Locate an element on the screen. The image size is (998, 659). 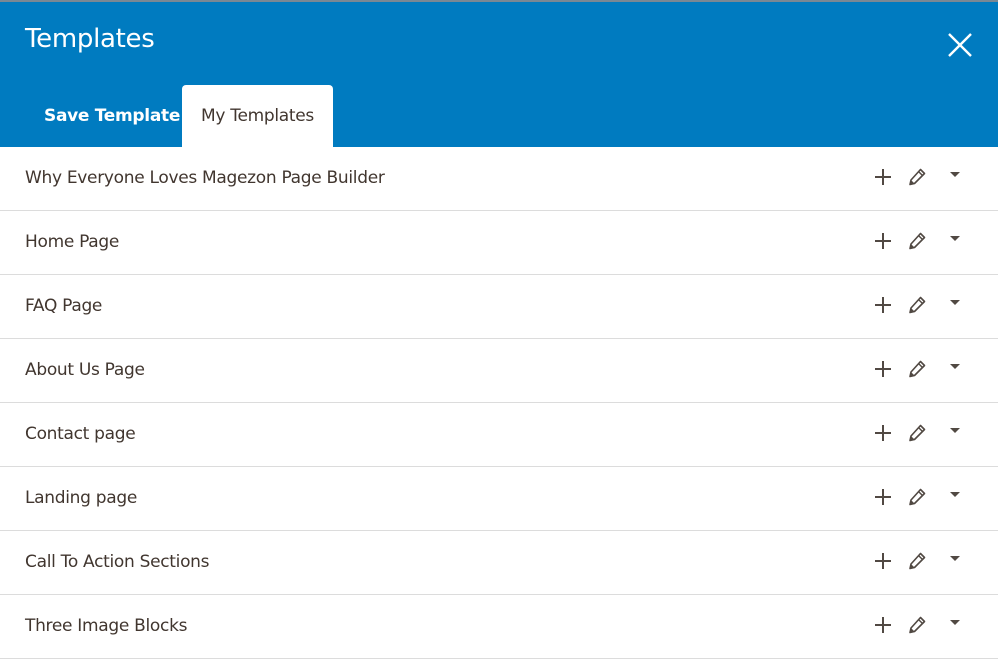
template-name: Three Image Blocks is located at coordinates (106, 626).